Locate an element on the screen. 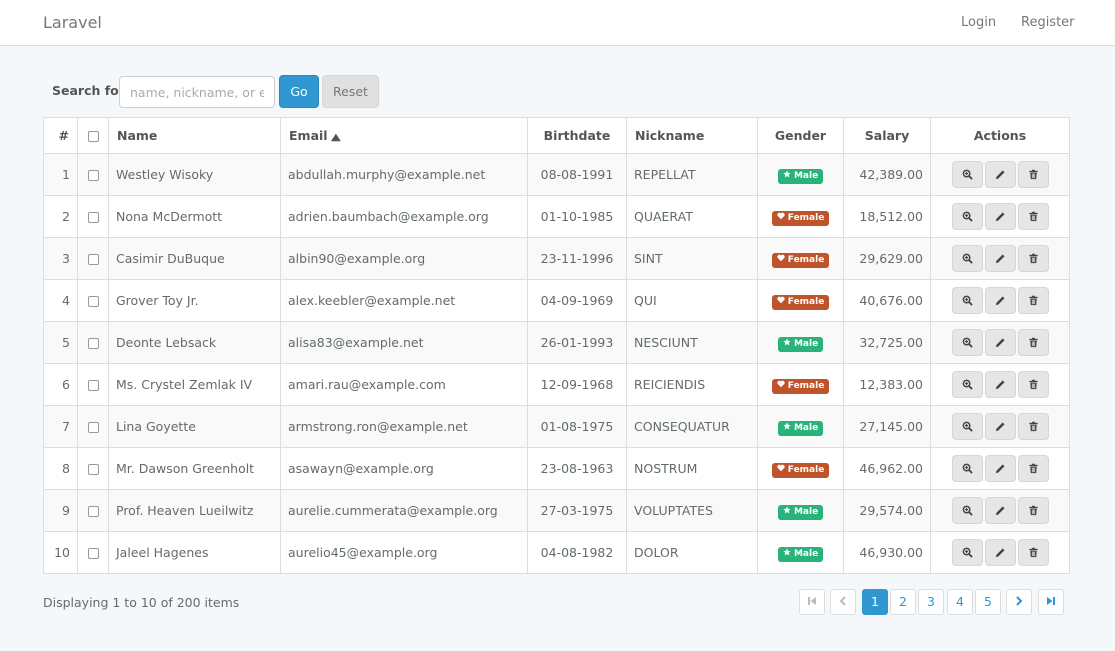 This screenshot has height=651, width=1115. gender-label: Male is located at coordinates (806, 511).